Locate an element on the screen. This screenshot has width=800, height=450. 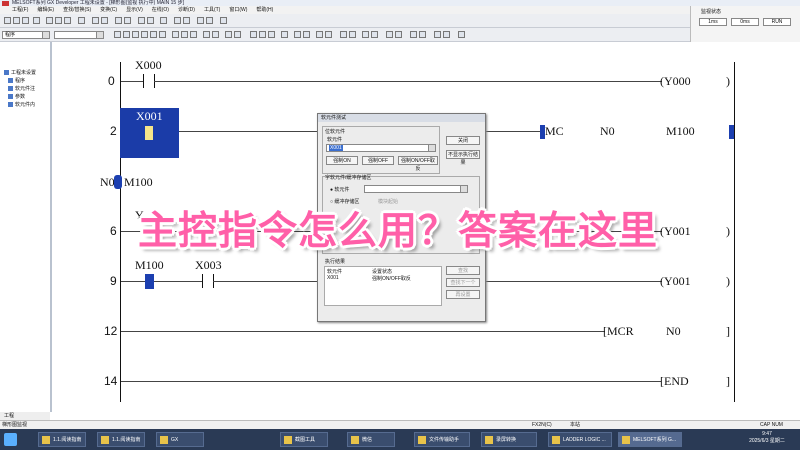
instruction-mcr: [MCR is located at coordinates (618, 331).